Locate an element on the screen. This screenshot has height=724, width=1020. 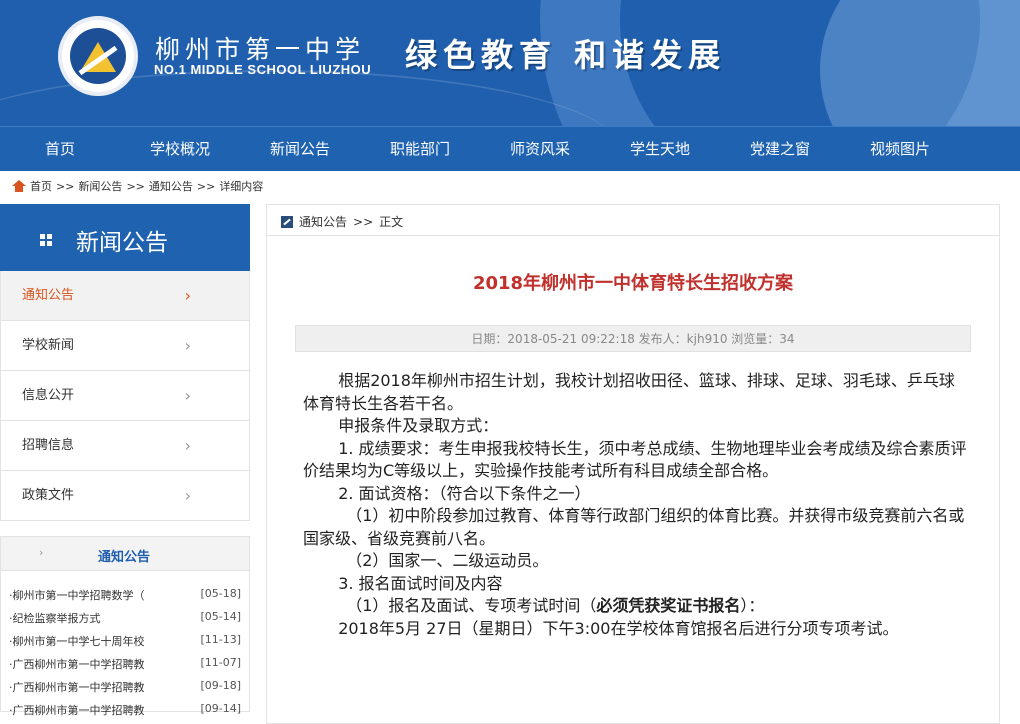
sidebar-item-label: 通知公告 is located at coordinates (48, 295).